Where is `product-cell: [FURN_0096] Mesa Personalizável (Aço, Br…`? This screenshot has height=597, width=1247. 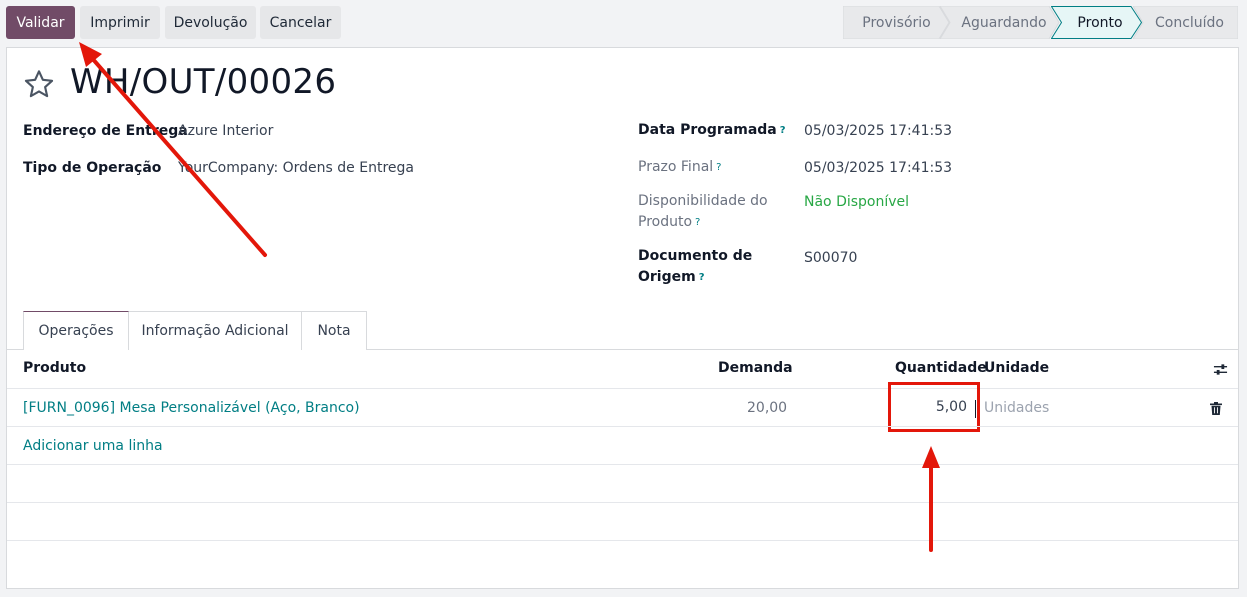 product-cell: [FURN_0096] Mesa Personalizável (Aço, Br… is located at coordinates (191, 408).